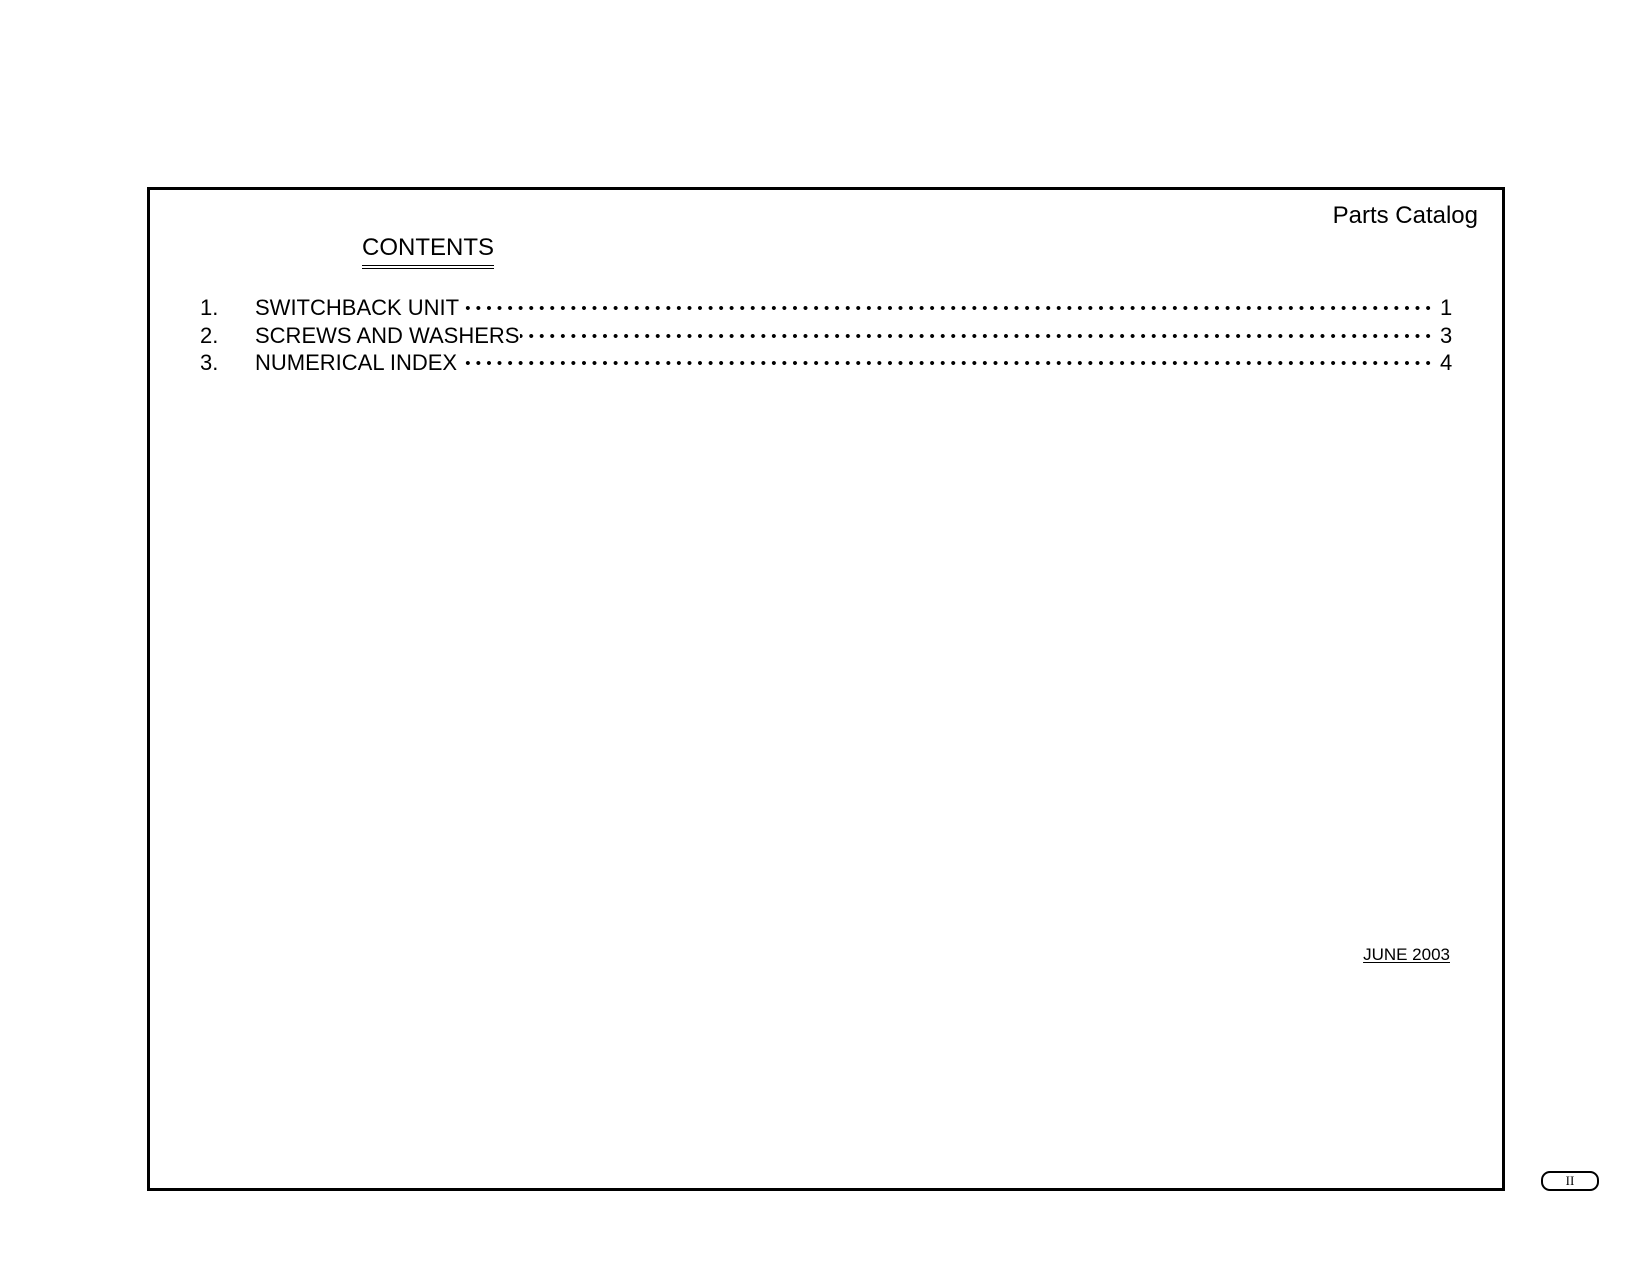 This screenshot has height=1275, width=1650. I want to click on toc-entry-label: NUMERICAL INDEX, so click(356, 362).